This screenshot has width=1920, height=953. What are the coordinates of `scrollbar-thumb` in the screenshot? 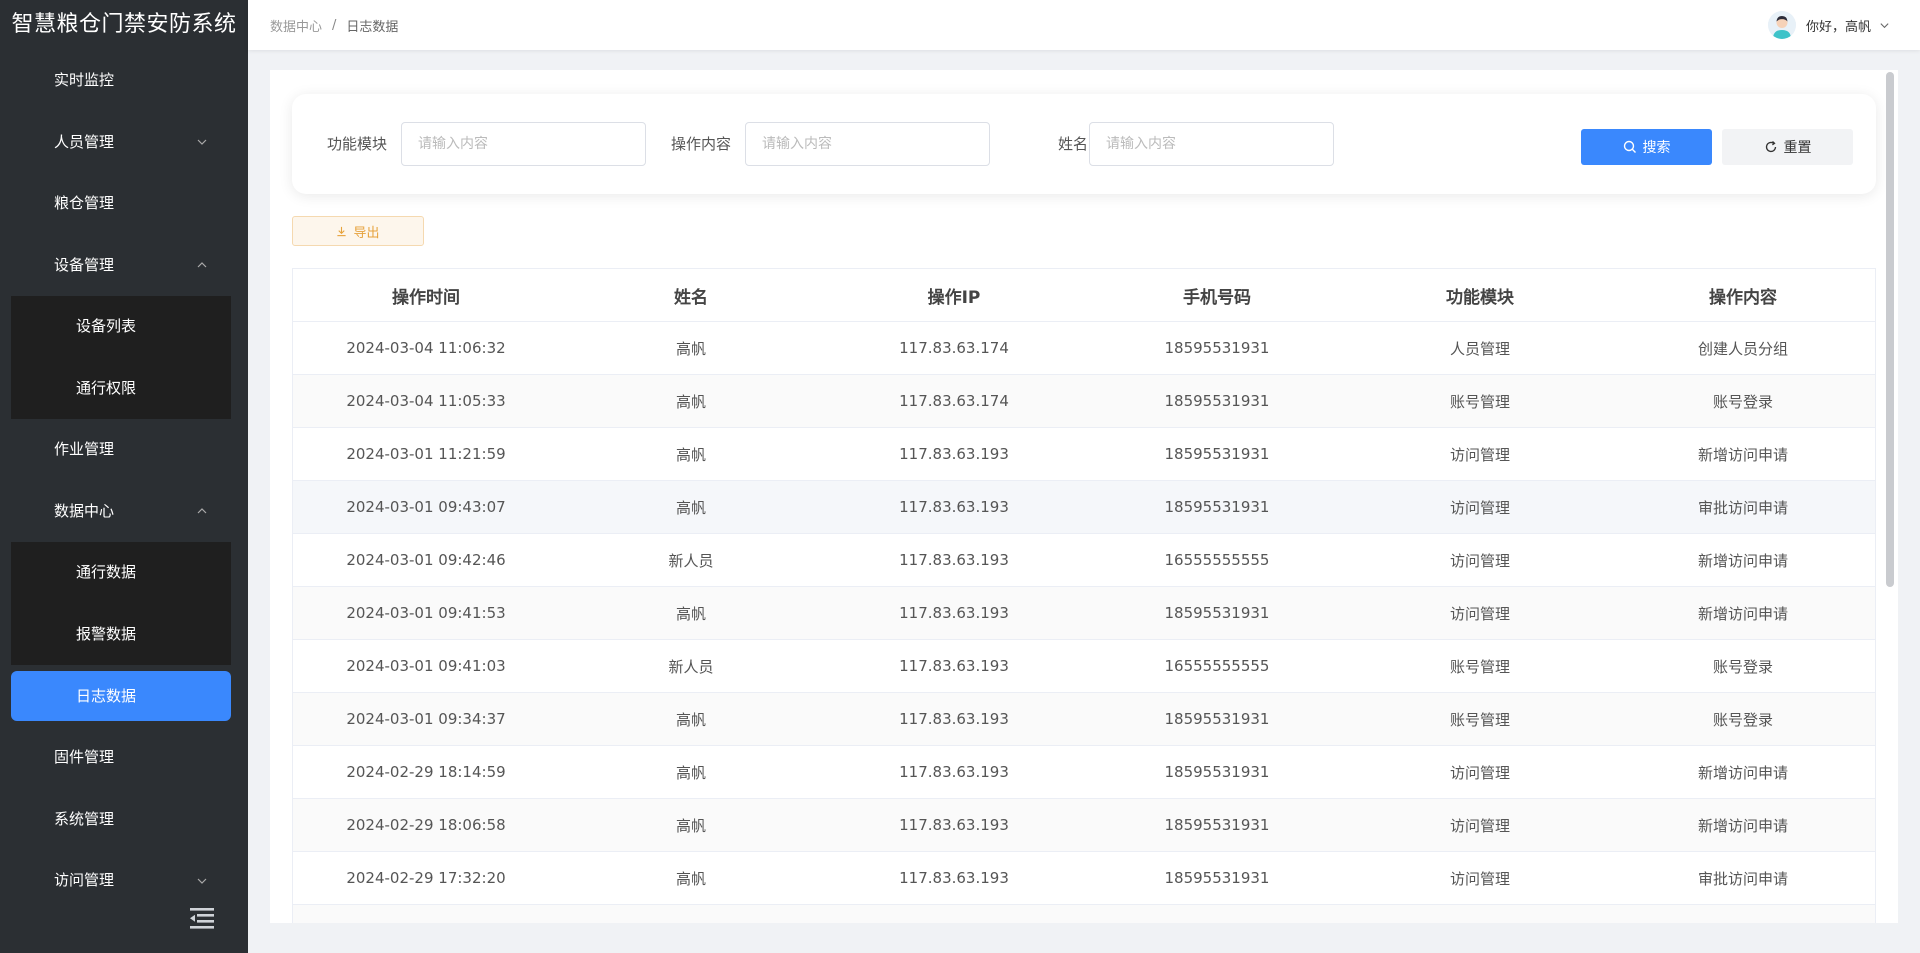 It's located at (1890, 329).